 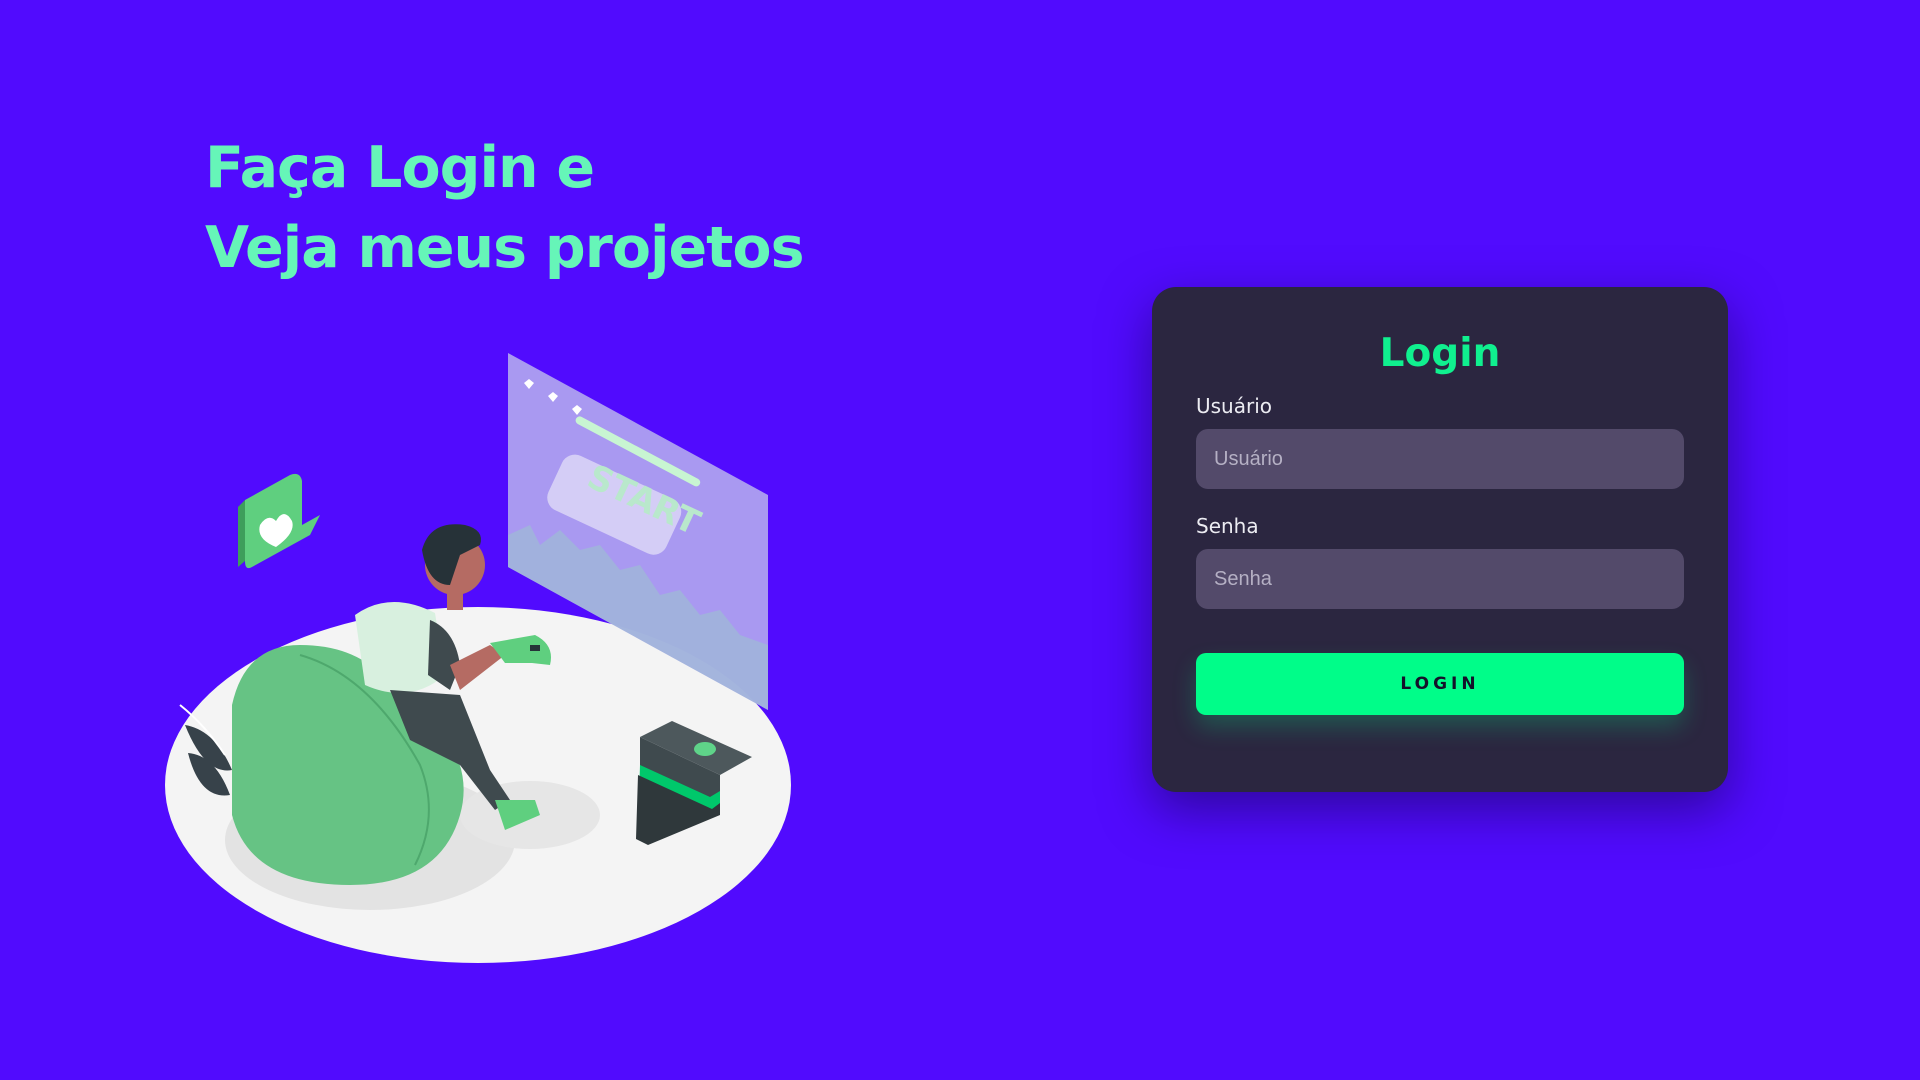 What do you see at coordinates (505, 208) in the screenshot?
I see `hero-heading: Faça Login e Veja meus projetos` at bounding box center [505, 208].